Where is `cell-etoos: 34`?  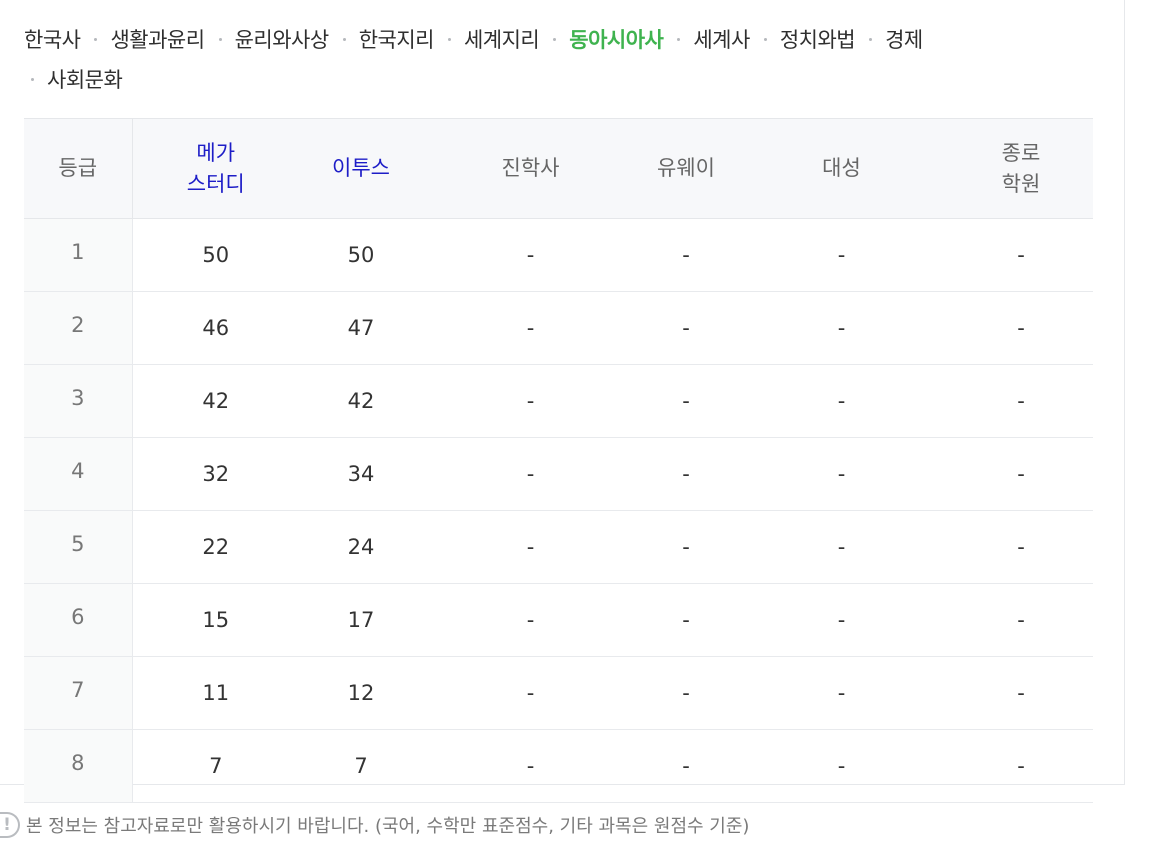
cell-etoos: 34 is located at coordinates (361, 474).